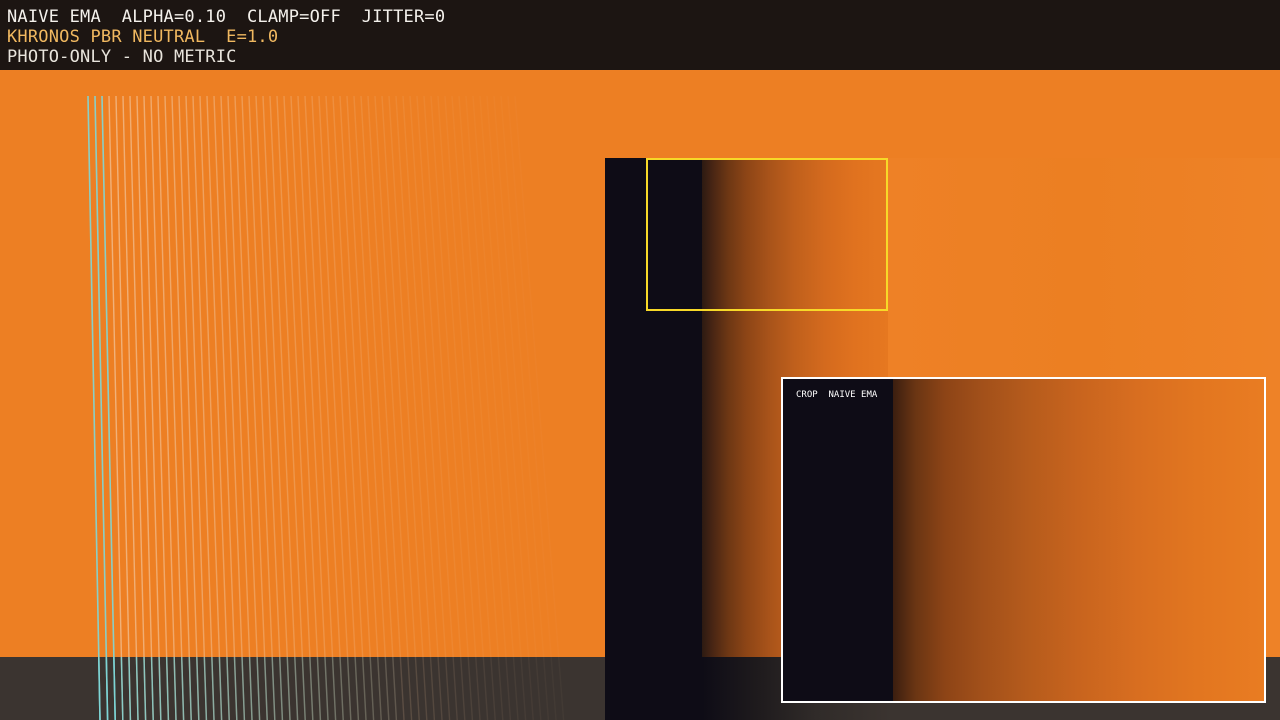 This screenshot has height=720, width=1280. What do you see at coordinates (226, 17) in the screenshot?
I see `hud-settings-line: NAIVE EMA ALPHA=0.10 CLAMP=OFF JITTER=0` at bounding box center [226, 17].